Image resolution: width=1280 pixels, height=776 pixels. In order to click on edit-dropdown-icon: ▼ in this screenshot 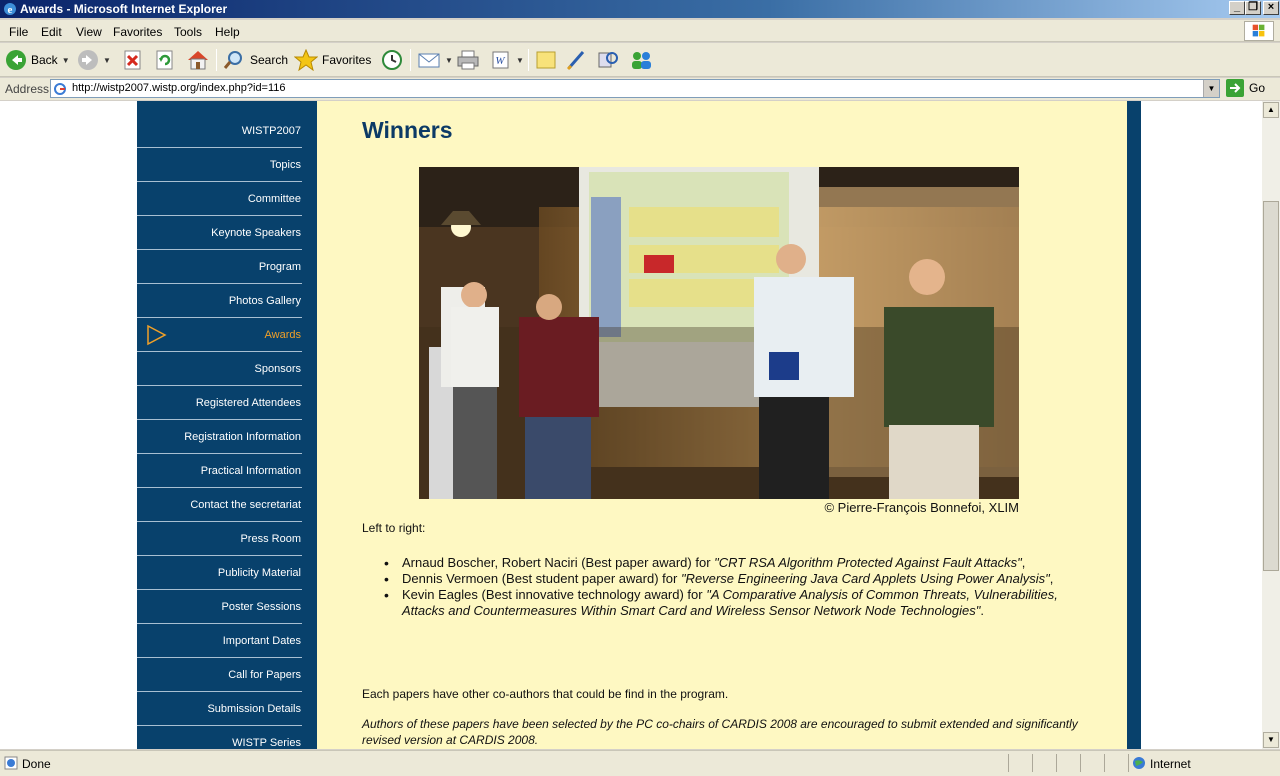, I will do `click(520, 60)`.